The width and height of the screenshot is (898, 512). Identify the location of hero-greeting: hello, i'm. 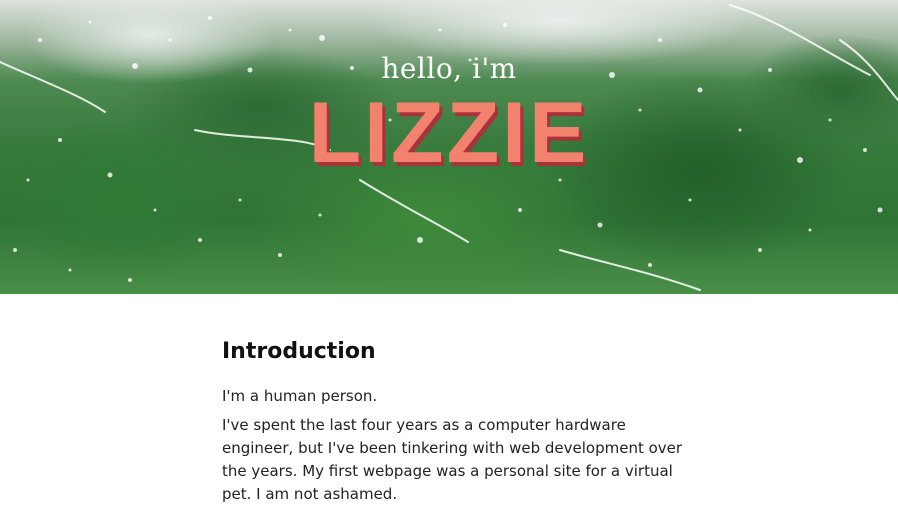
(449, 68).